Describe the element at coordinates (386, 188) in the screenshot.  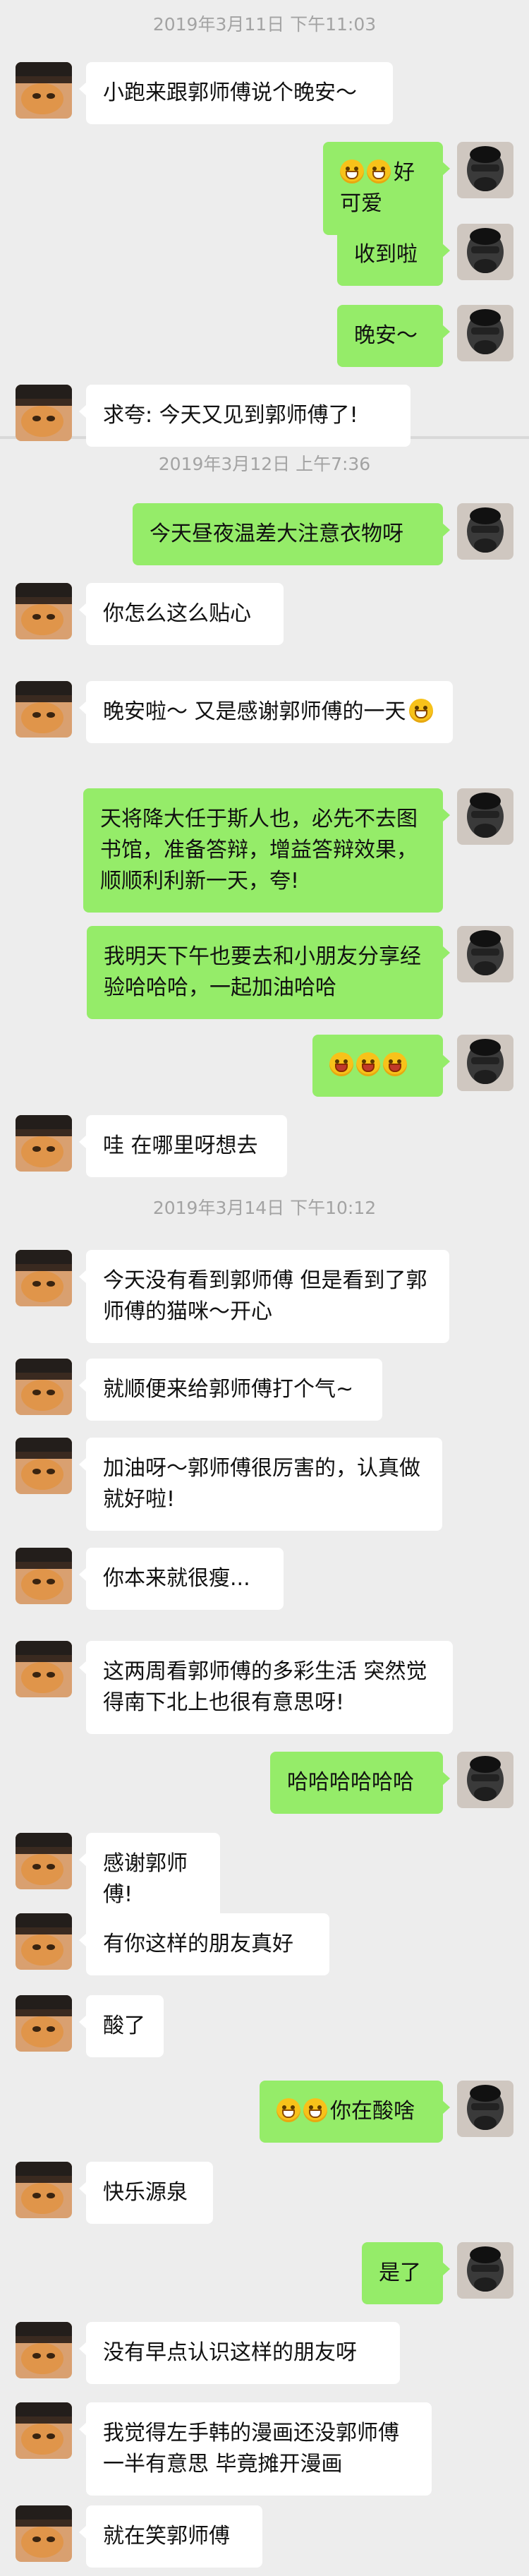
I see `outgoing-message: 好可爱` at that location.